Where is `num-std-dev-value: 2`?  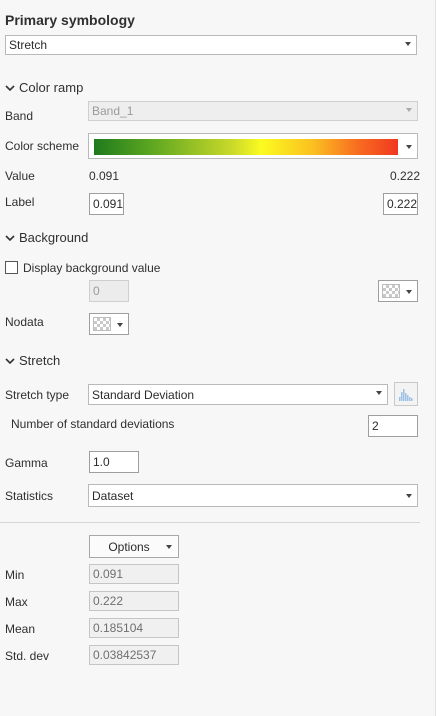
num-std-dev-value: 2 is located at coordinates (375, 426).